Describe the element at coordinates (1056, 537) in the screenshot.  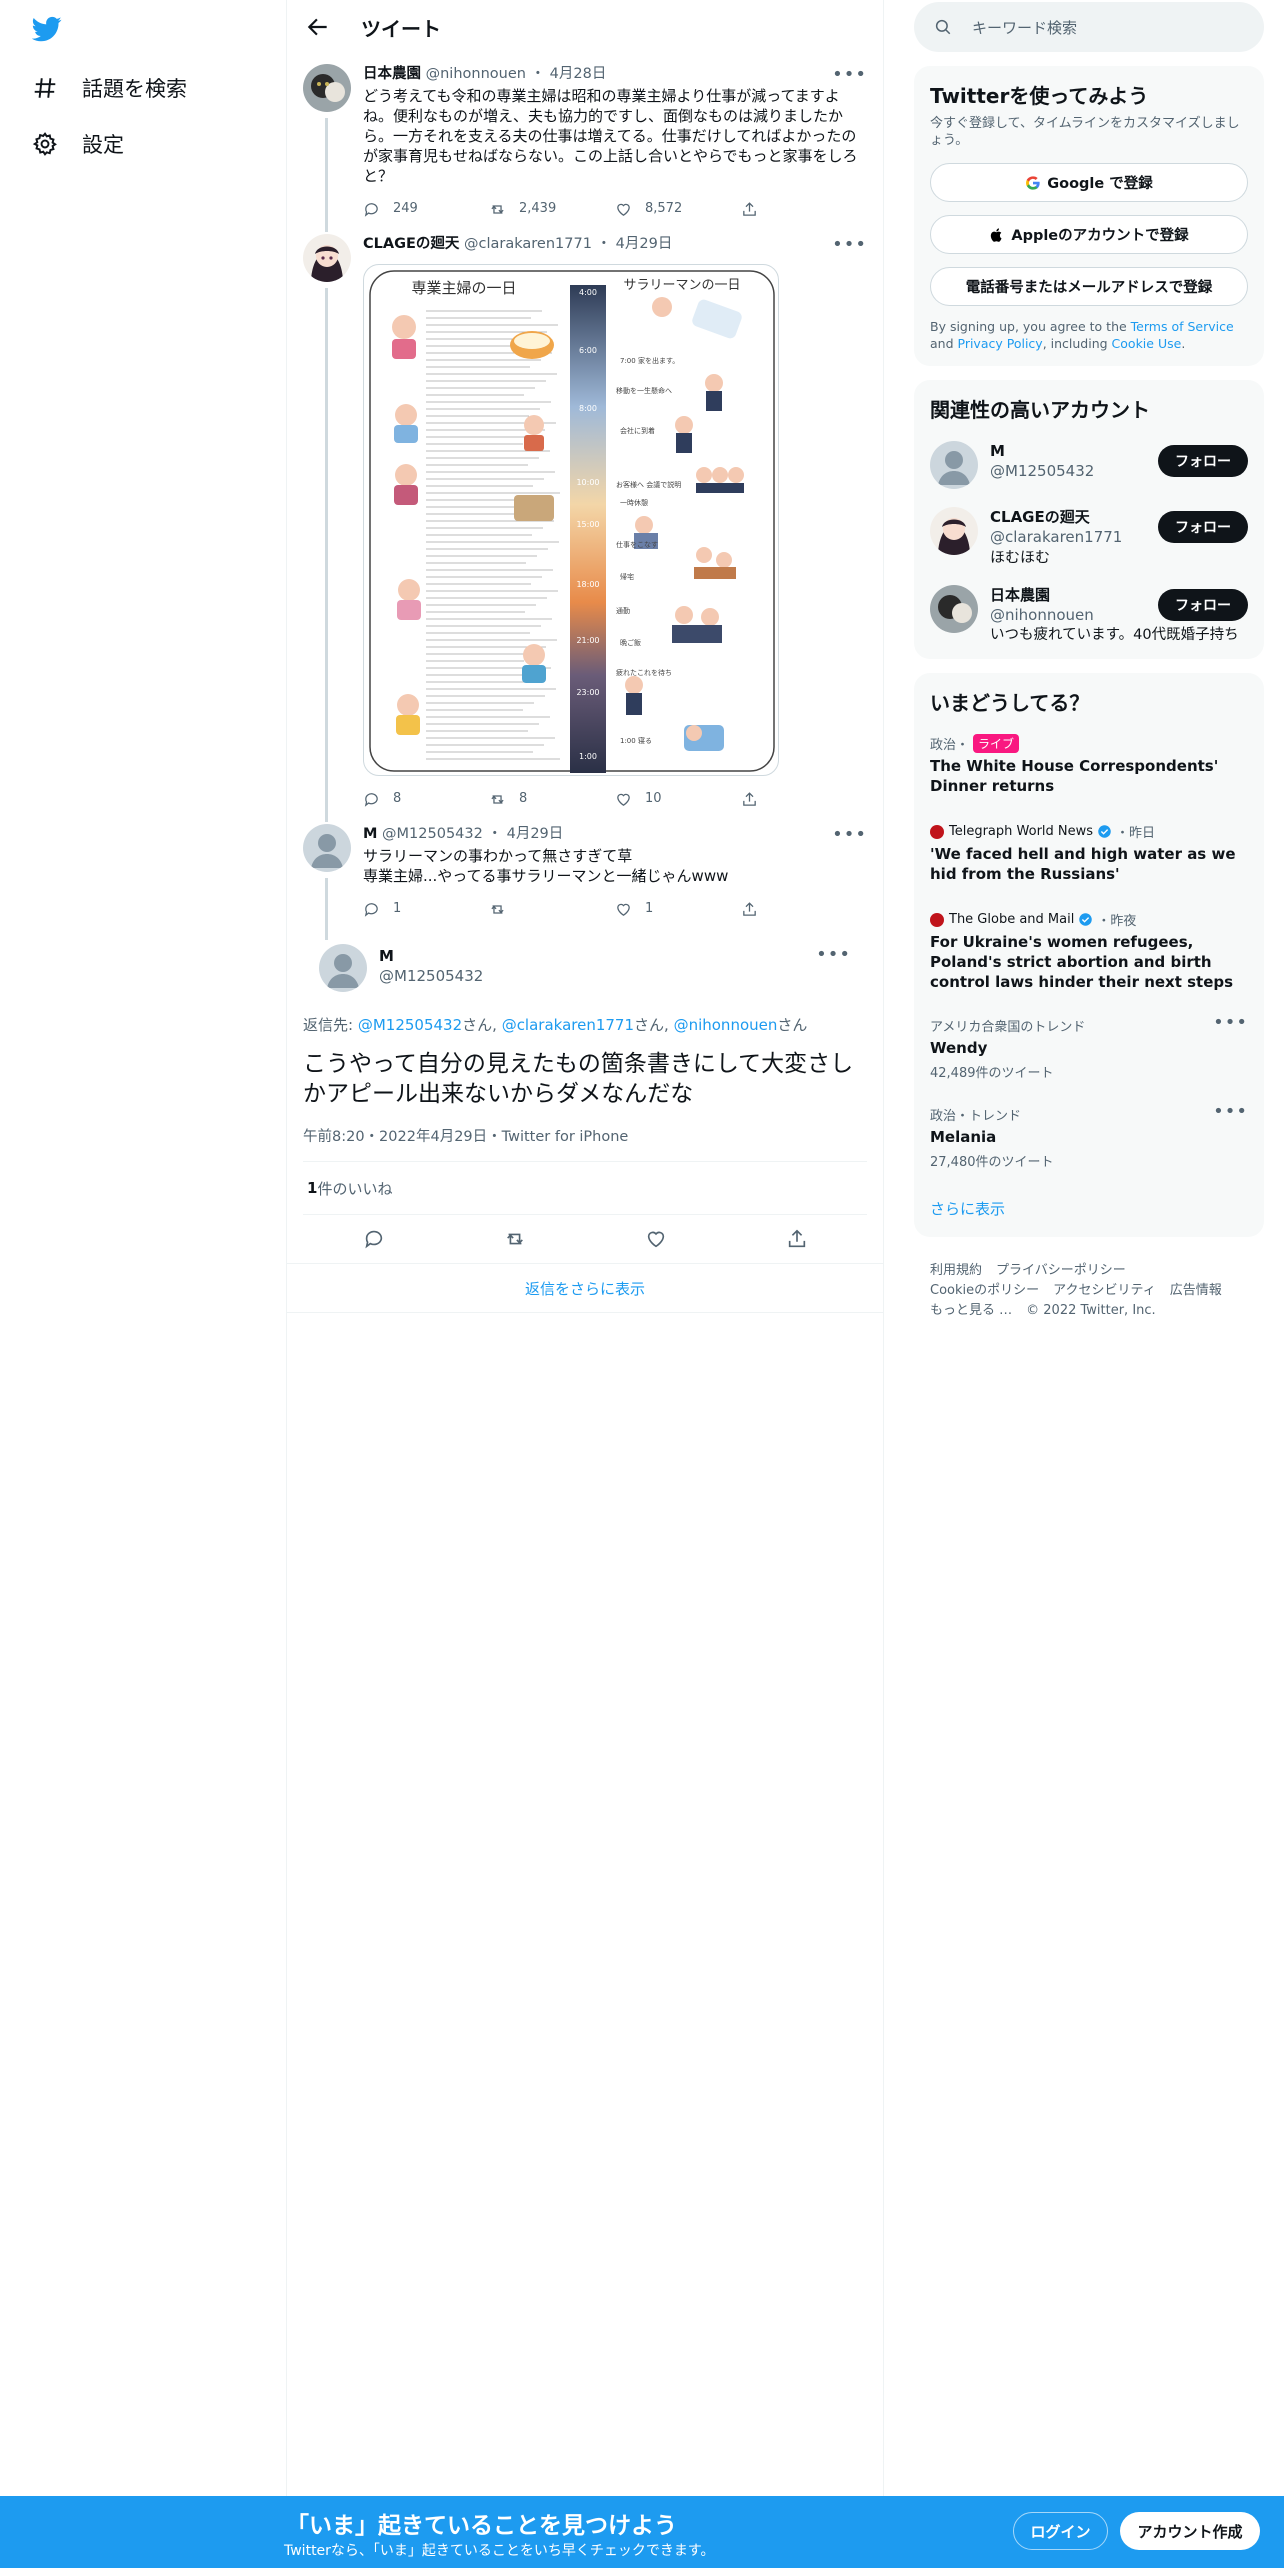
I see `account-handle: @clarakaren1771` at that location.